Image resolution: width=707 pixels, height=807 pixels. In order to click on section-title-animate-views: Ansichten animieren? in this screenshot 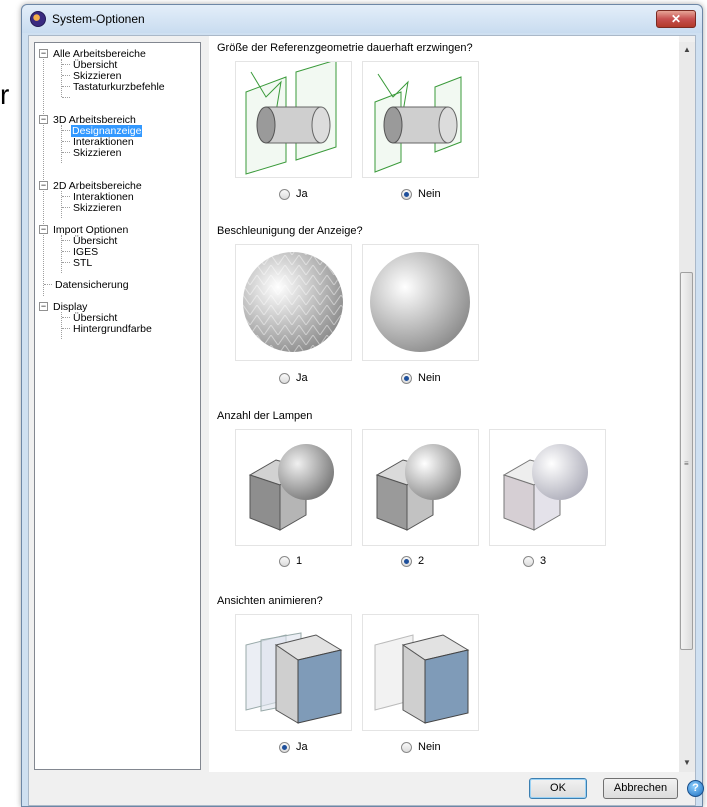, I will do `click(270, 601)`.